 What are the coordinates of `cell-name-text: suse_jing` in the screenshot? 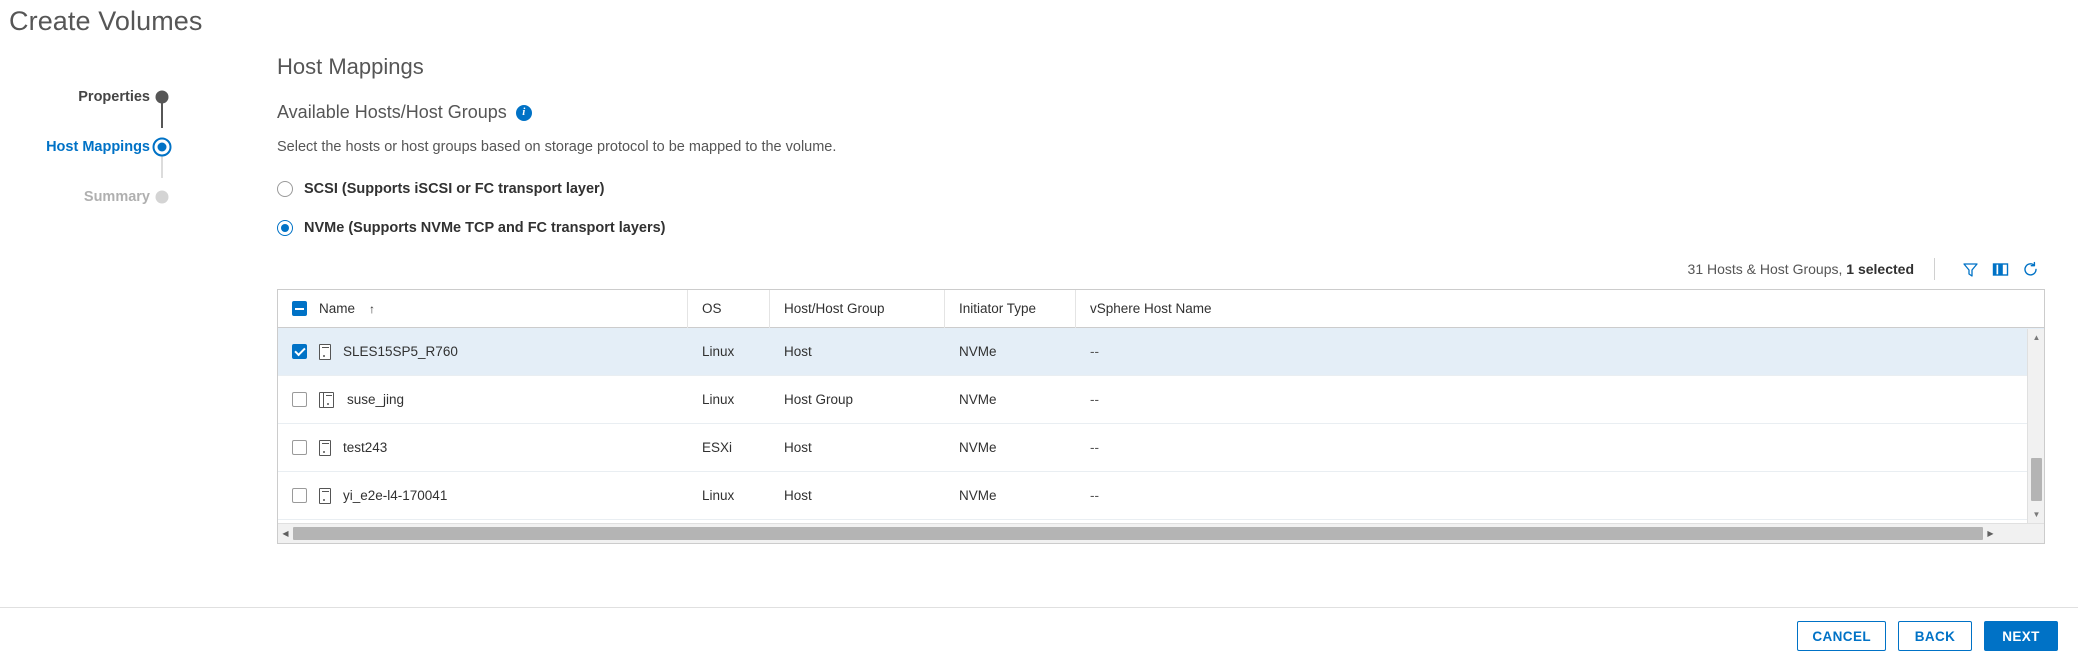 It's located at (376, 399).